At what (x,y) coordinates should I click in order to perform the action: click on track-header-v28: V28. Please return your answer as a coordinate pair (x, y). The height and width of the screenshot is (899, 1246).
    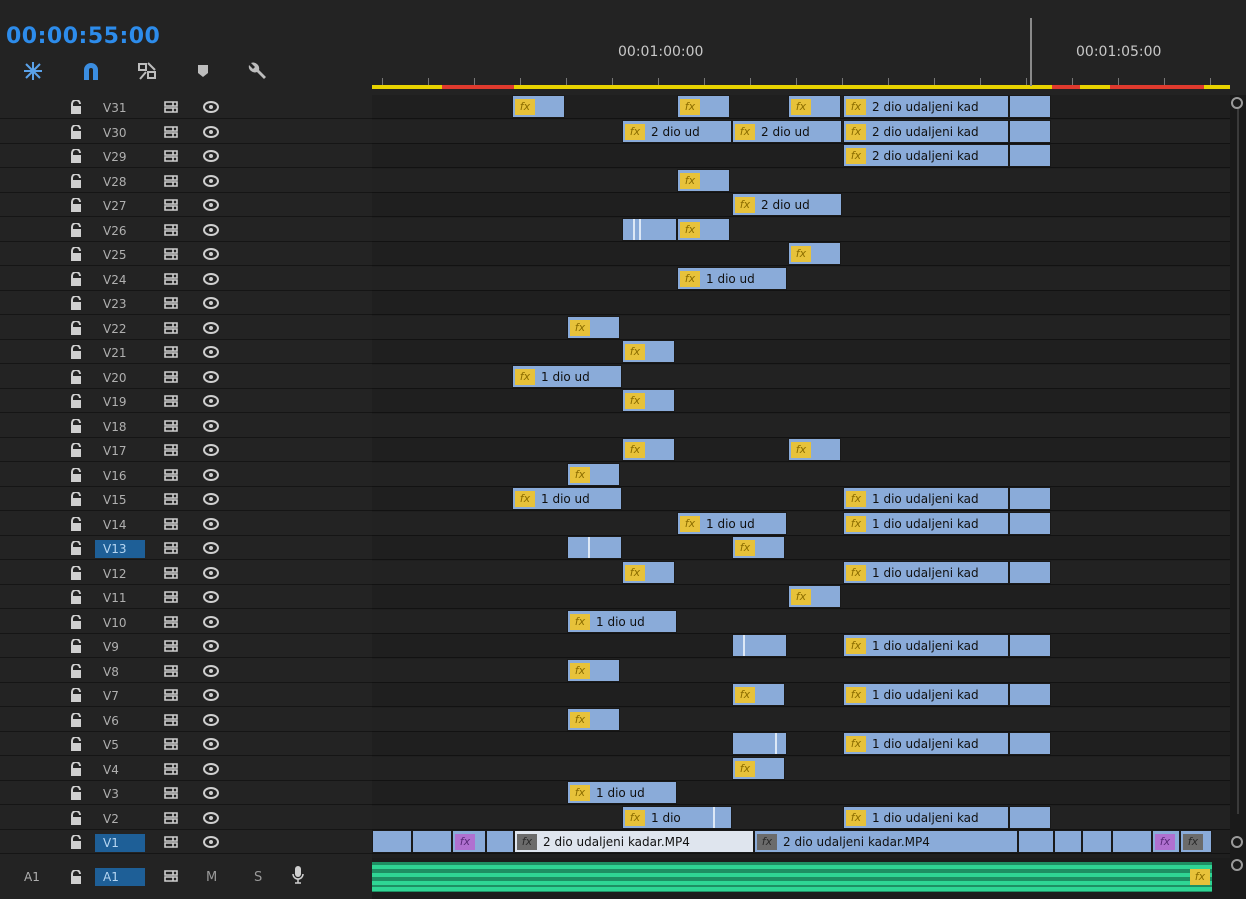
    Looking at the image, I should click on (186, 181).